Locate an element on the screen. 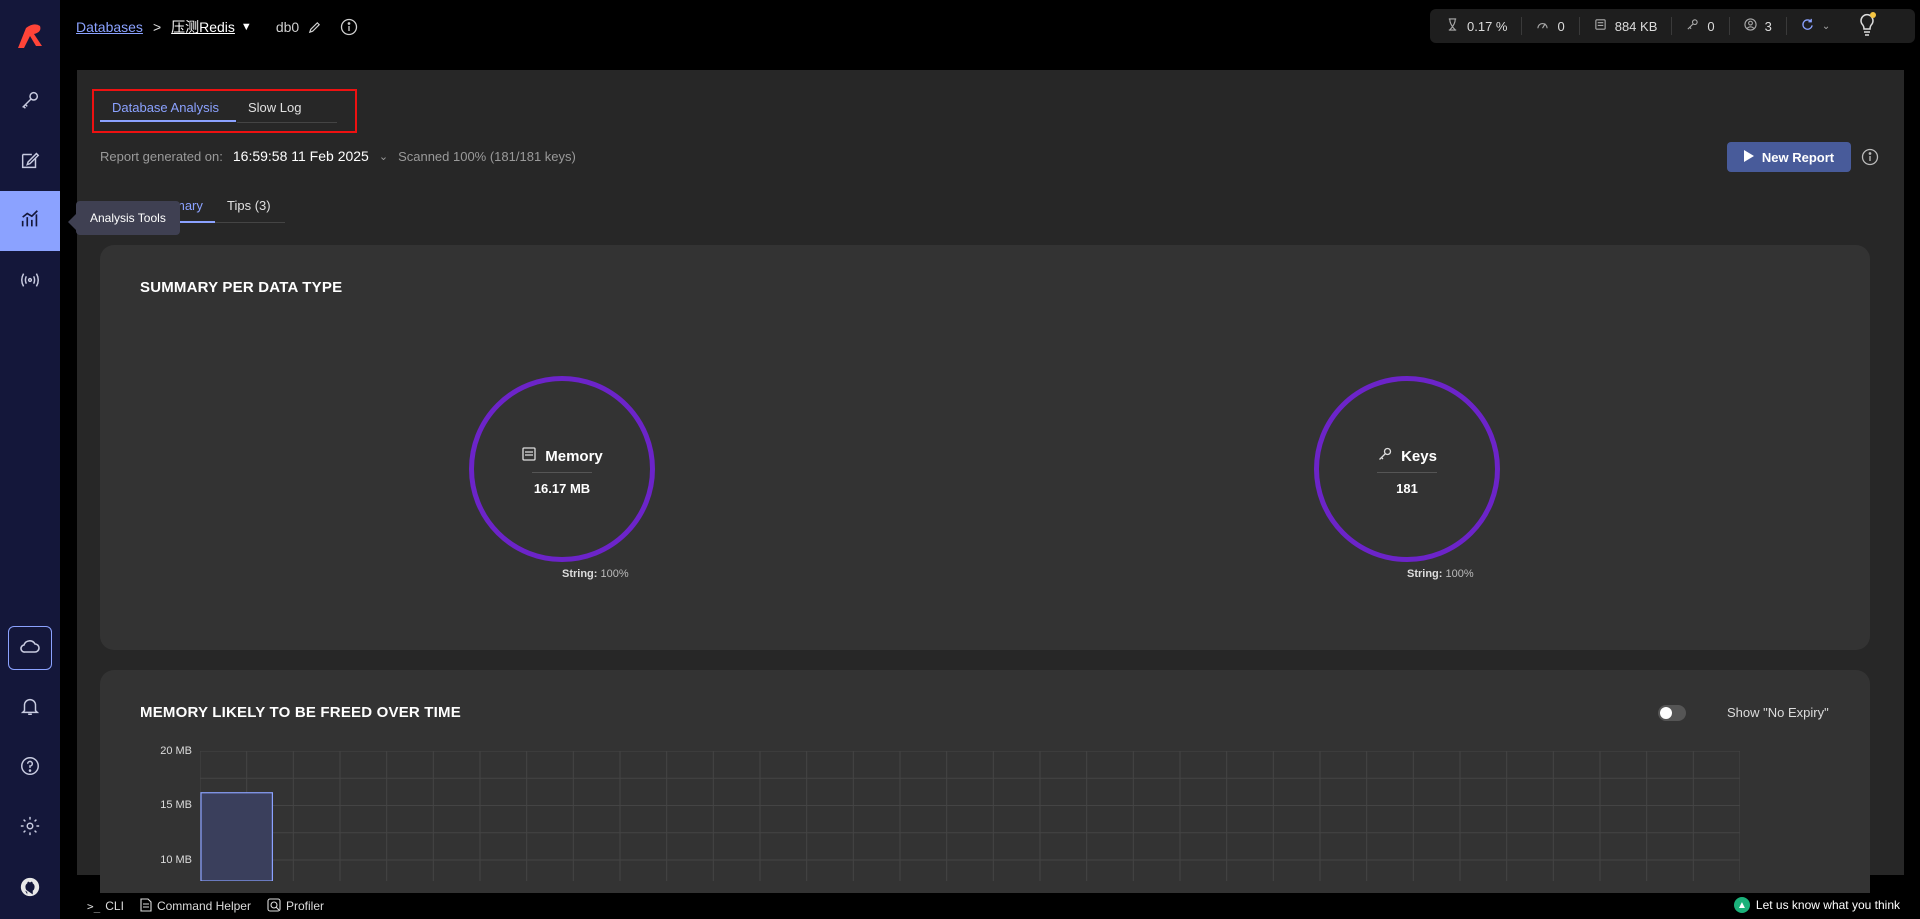 The width and height of the screenshot is (1920, 919). db-index: db0 is located at coordinates (287, 27).